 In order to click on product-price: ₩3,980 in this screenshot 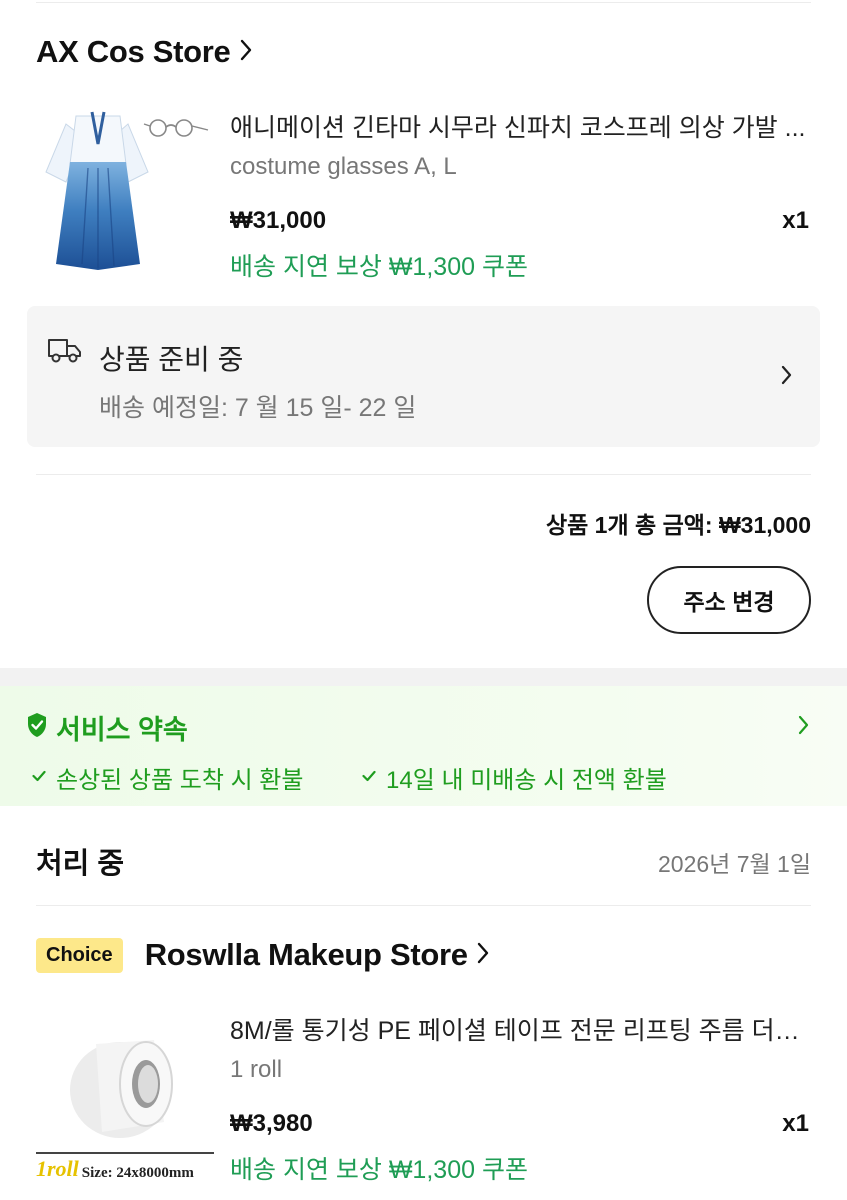, I will do `click(271, 1123)`.